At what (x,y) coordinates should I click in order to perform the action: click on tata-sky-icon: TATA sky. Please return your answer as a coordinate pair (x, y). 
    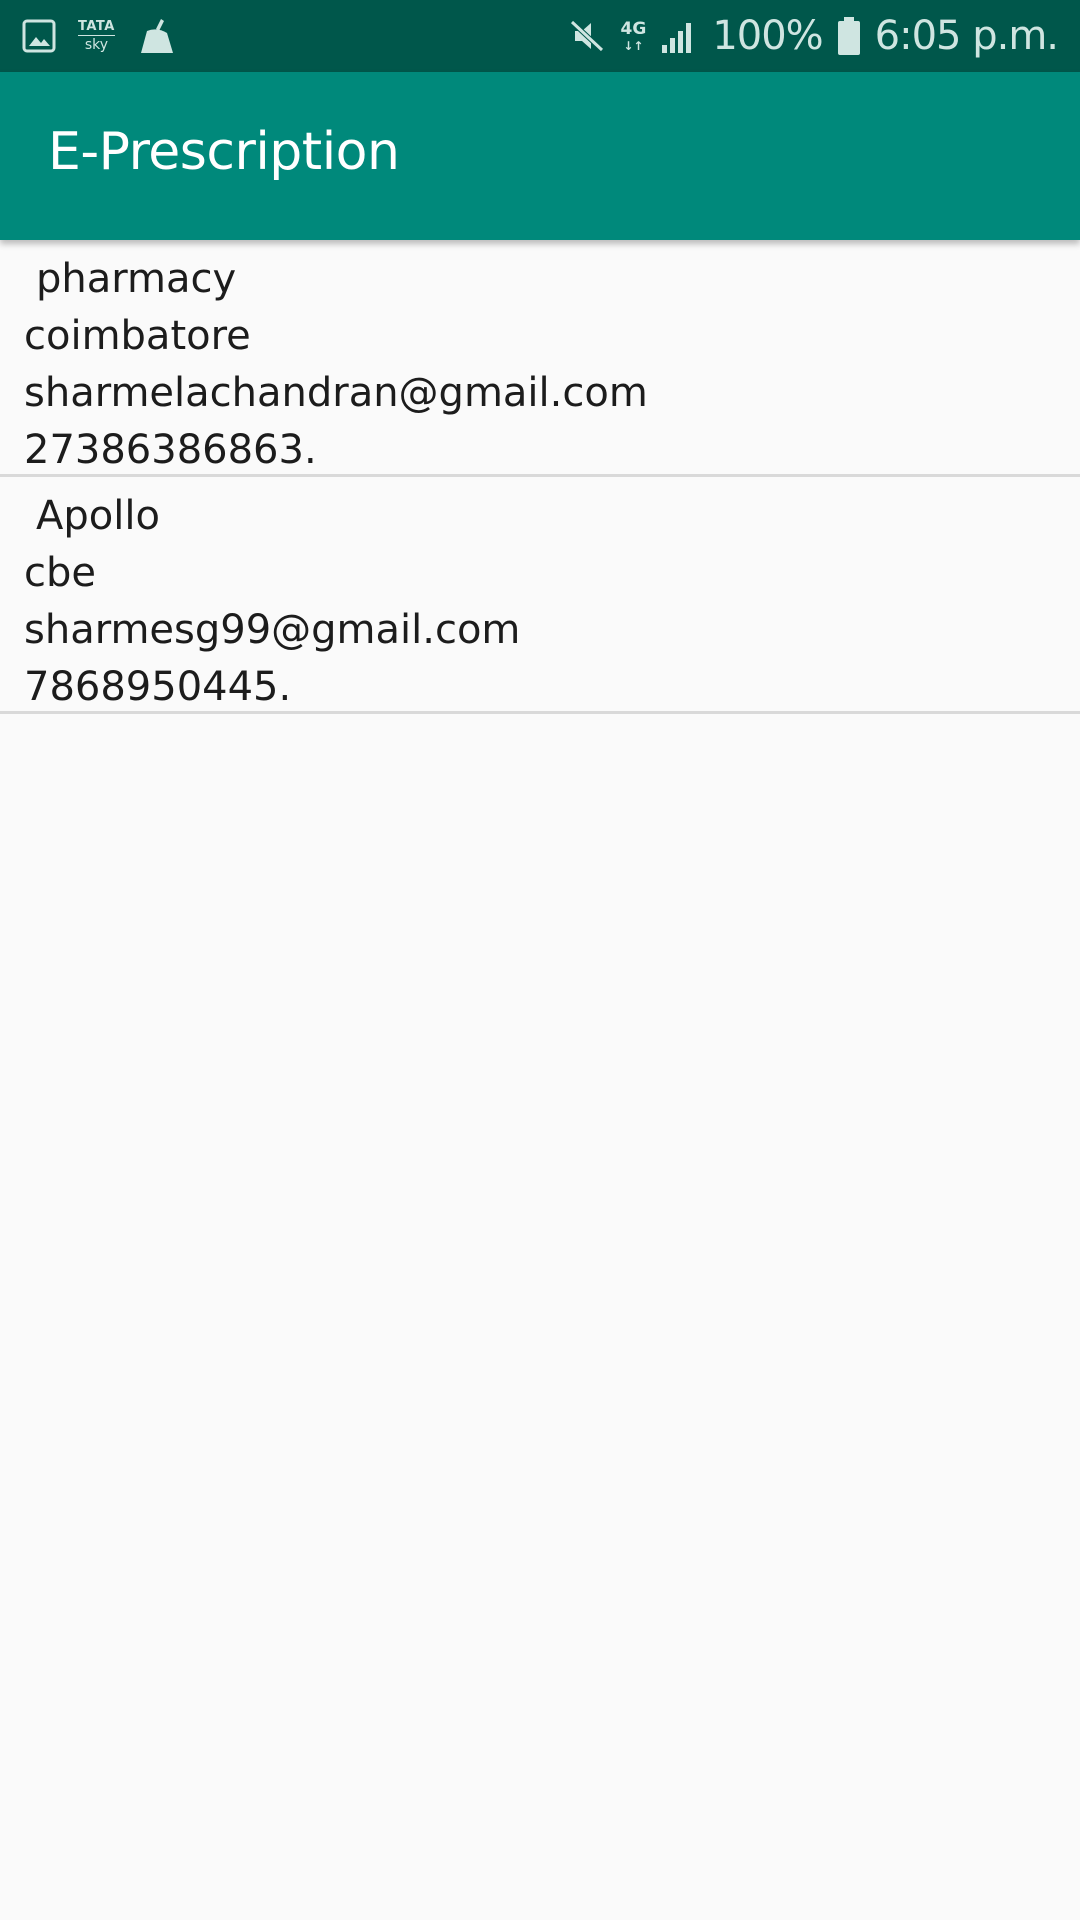
    Looking at the image, I should click on (96, 36).